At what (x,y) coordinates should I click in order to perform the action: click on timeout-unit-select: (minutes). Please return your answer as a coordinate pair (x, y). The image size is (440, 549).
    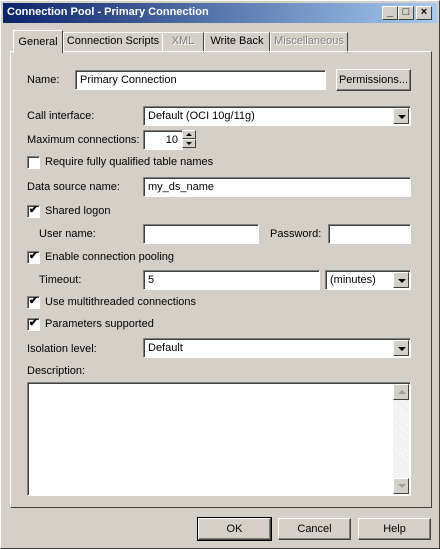
    Looking at the image, I should click on (368, 280).